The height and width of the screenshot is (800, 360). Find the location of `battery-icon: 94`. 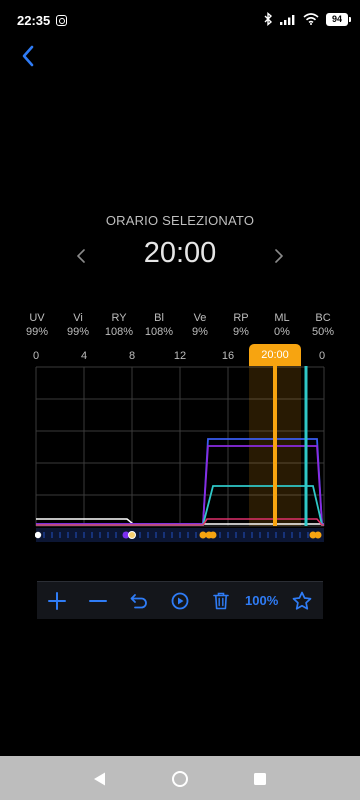

battery-icon: 94 is located at coordinates (338, 19).